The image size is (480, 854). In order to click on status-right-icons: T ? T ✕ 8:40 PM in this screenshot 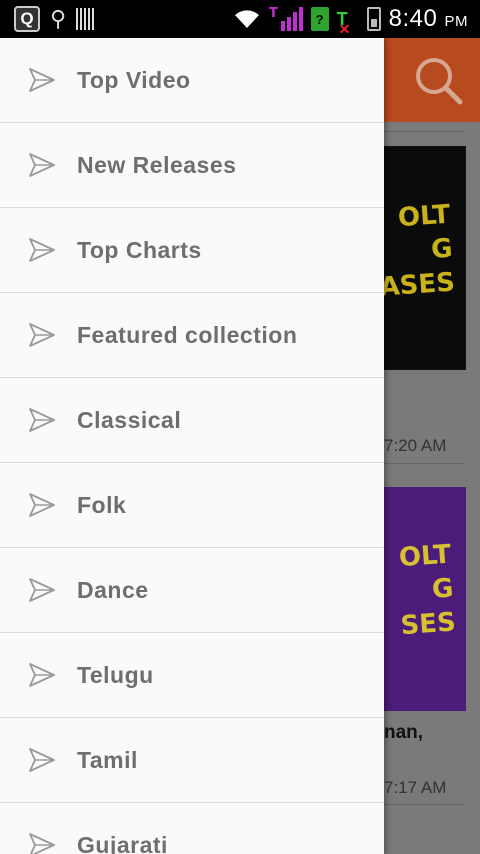, I will do `click(350, 19)`.